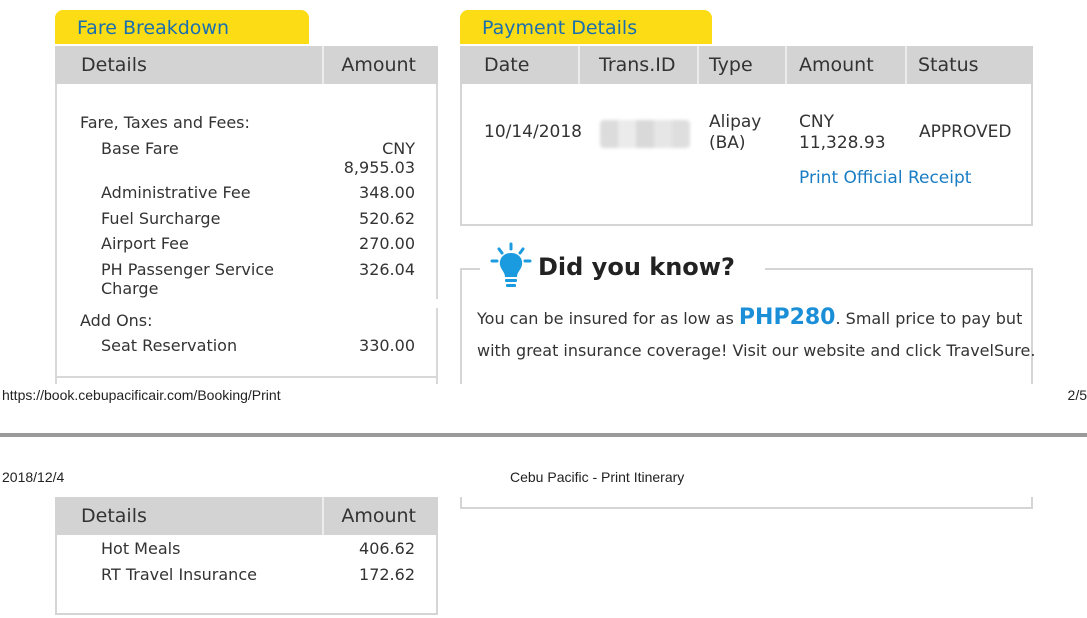 This screenshot has width=1087, height=618. What do you see at coordinates (731, 65) in the screenshot?
I see `payment-col-type: Type` at bounding box center [731, 65].